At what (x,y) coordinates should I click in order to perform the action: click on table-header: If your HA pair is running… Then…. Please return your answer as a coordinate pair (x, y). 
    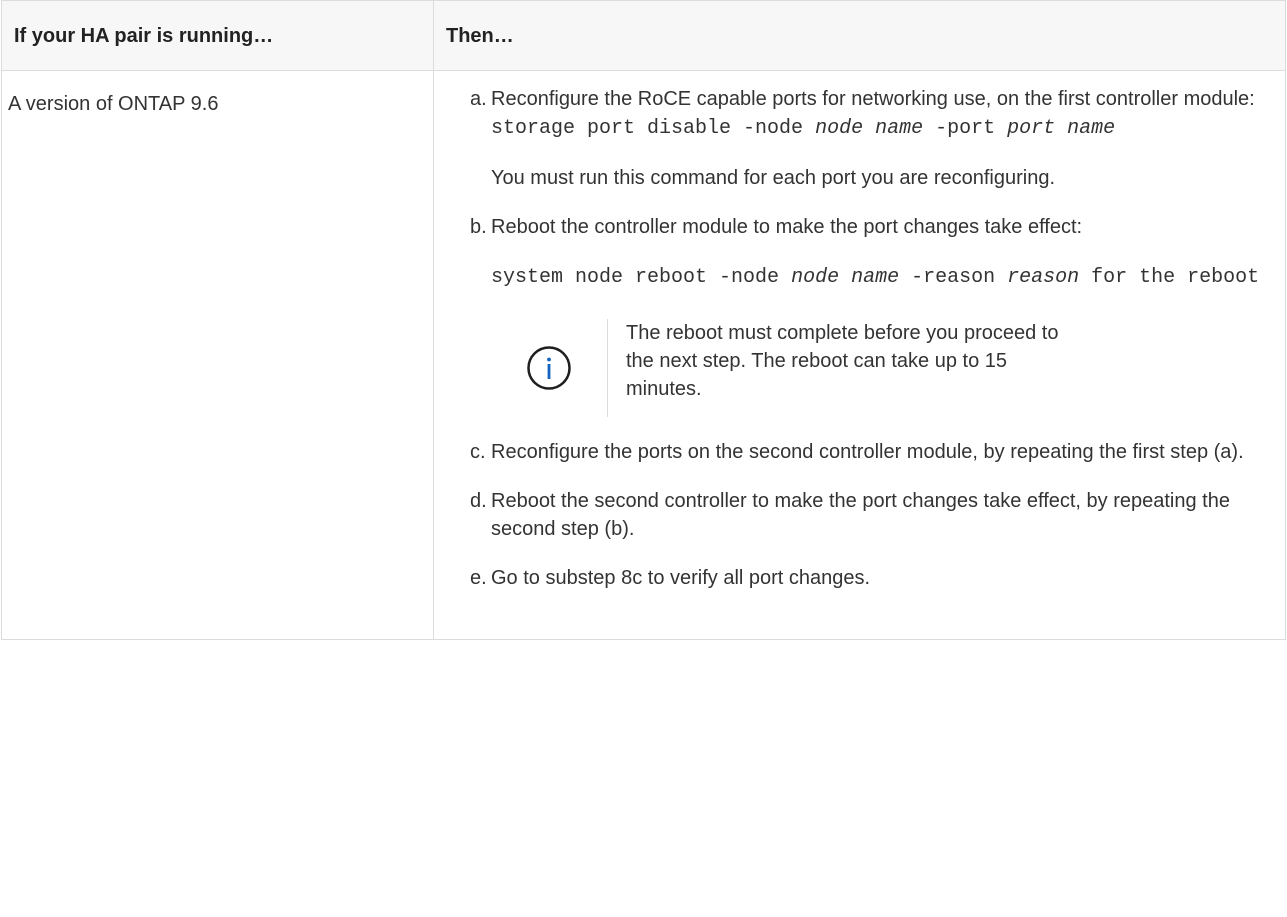
    Looking at the image, I should click on (643, 35).